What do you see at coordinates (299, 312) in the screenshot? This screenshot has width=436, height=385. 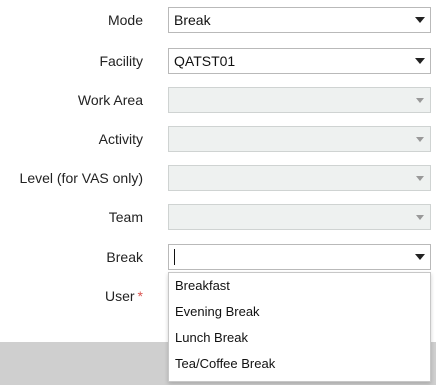 I see `dropdown-option: Evening Break` at bounding box center [299, 312].